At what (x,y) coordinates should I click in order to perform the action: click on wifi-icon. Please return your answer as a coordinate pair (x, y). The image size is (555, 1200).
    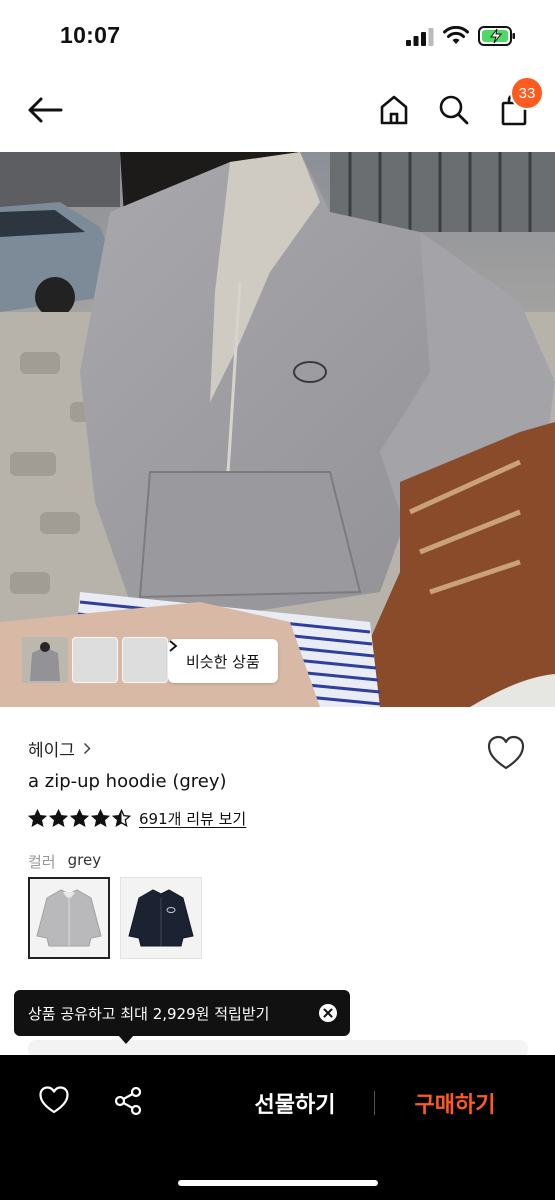
    Looking at the image, I should click on (456, 35).